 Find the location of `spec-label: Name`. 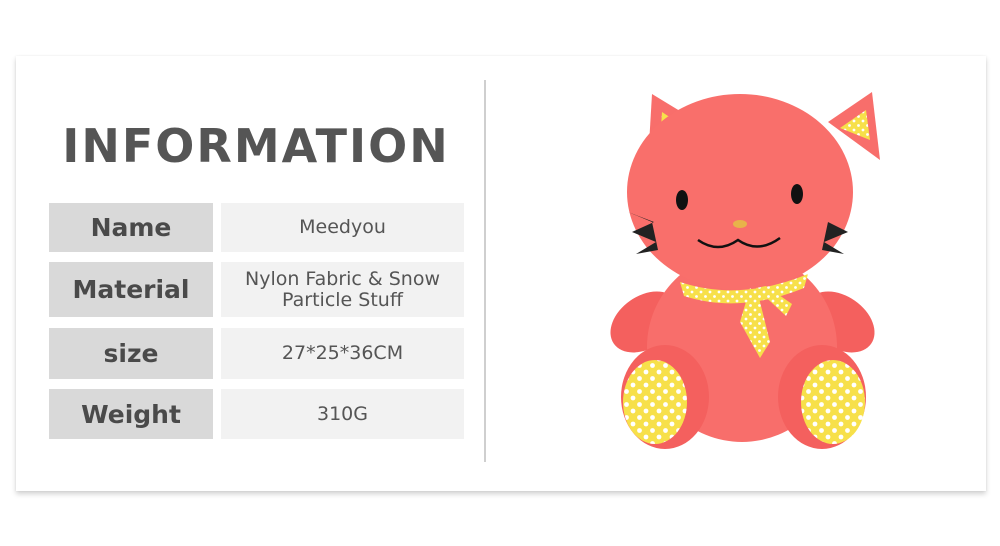

spec-label: Name is located at coordinates (131, 227).